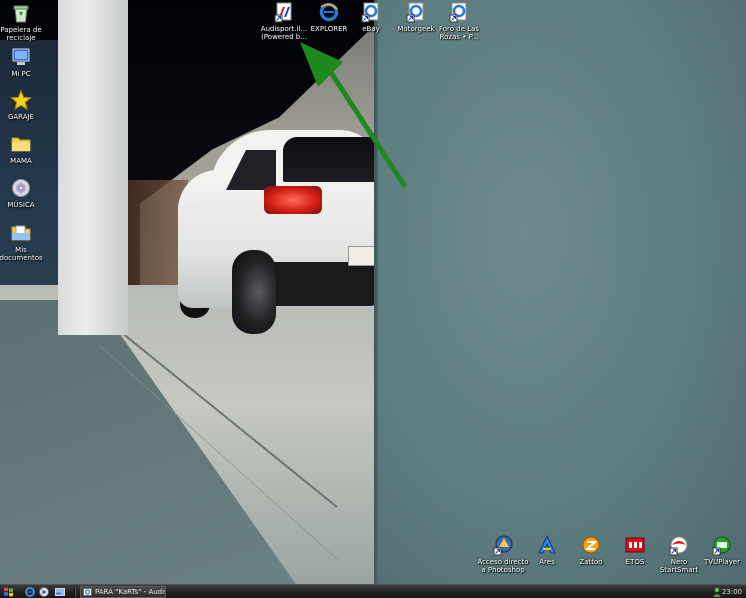 The height and width of the screenshot is (598, 746). I want to click on desktop-icon-musica: MÚSICA, so click(24, 193).